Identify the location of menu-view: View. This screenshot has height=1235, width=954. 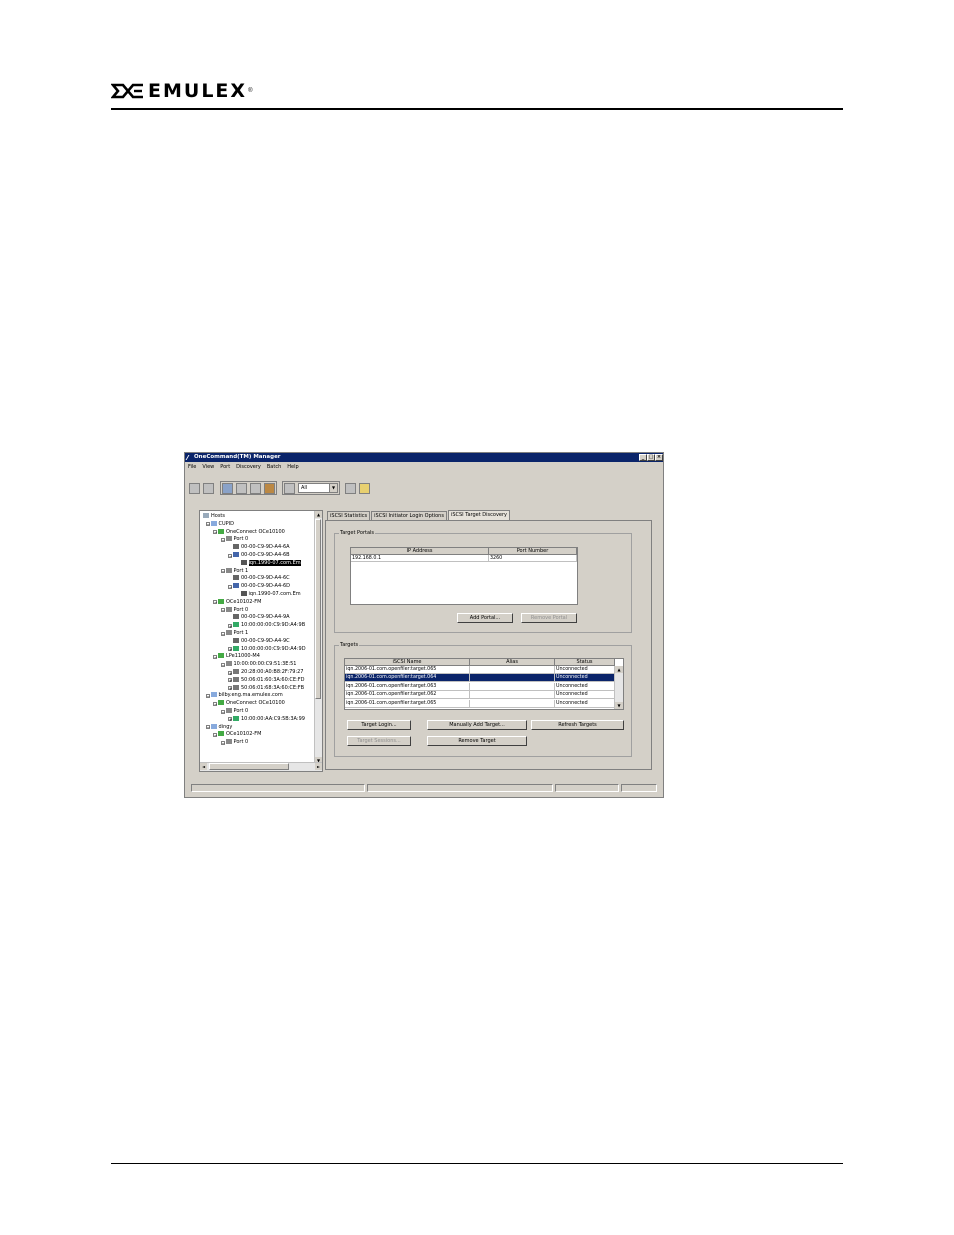
(208, 467).